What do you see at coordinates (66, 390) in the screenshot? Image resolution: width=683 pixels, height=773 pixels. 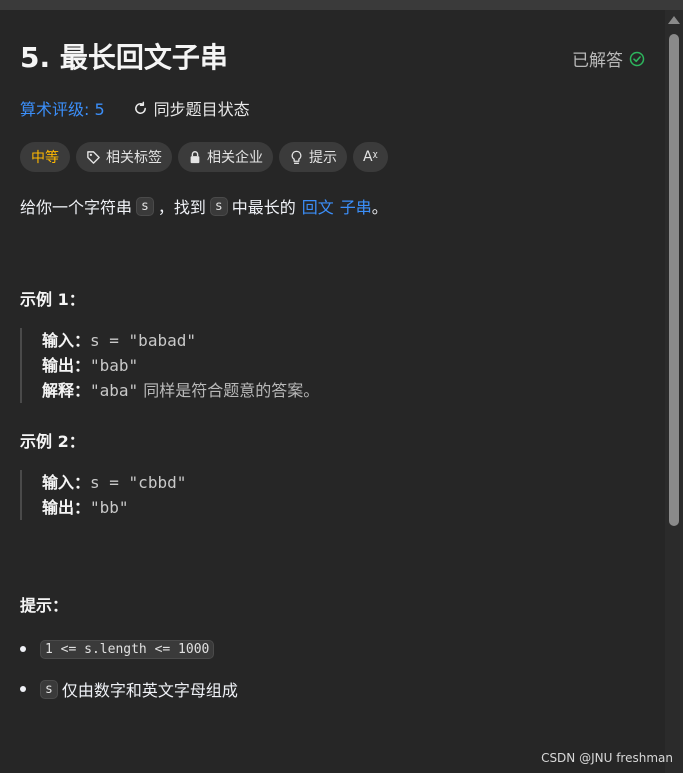 I see `explain-label: 解释：` at bounding box center [66, 390].